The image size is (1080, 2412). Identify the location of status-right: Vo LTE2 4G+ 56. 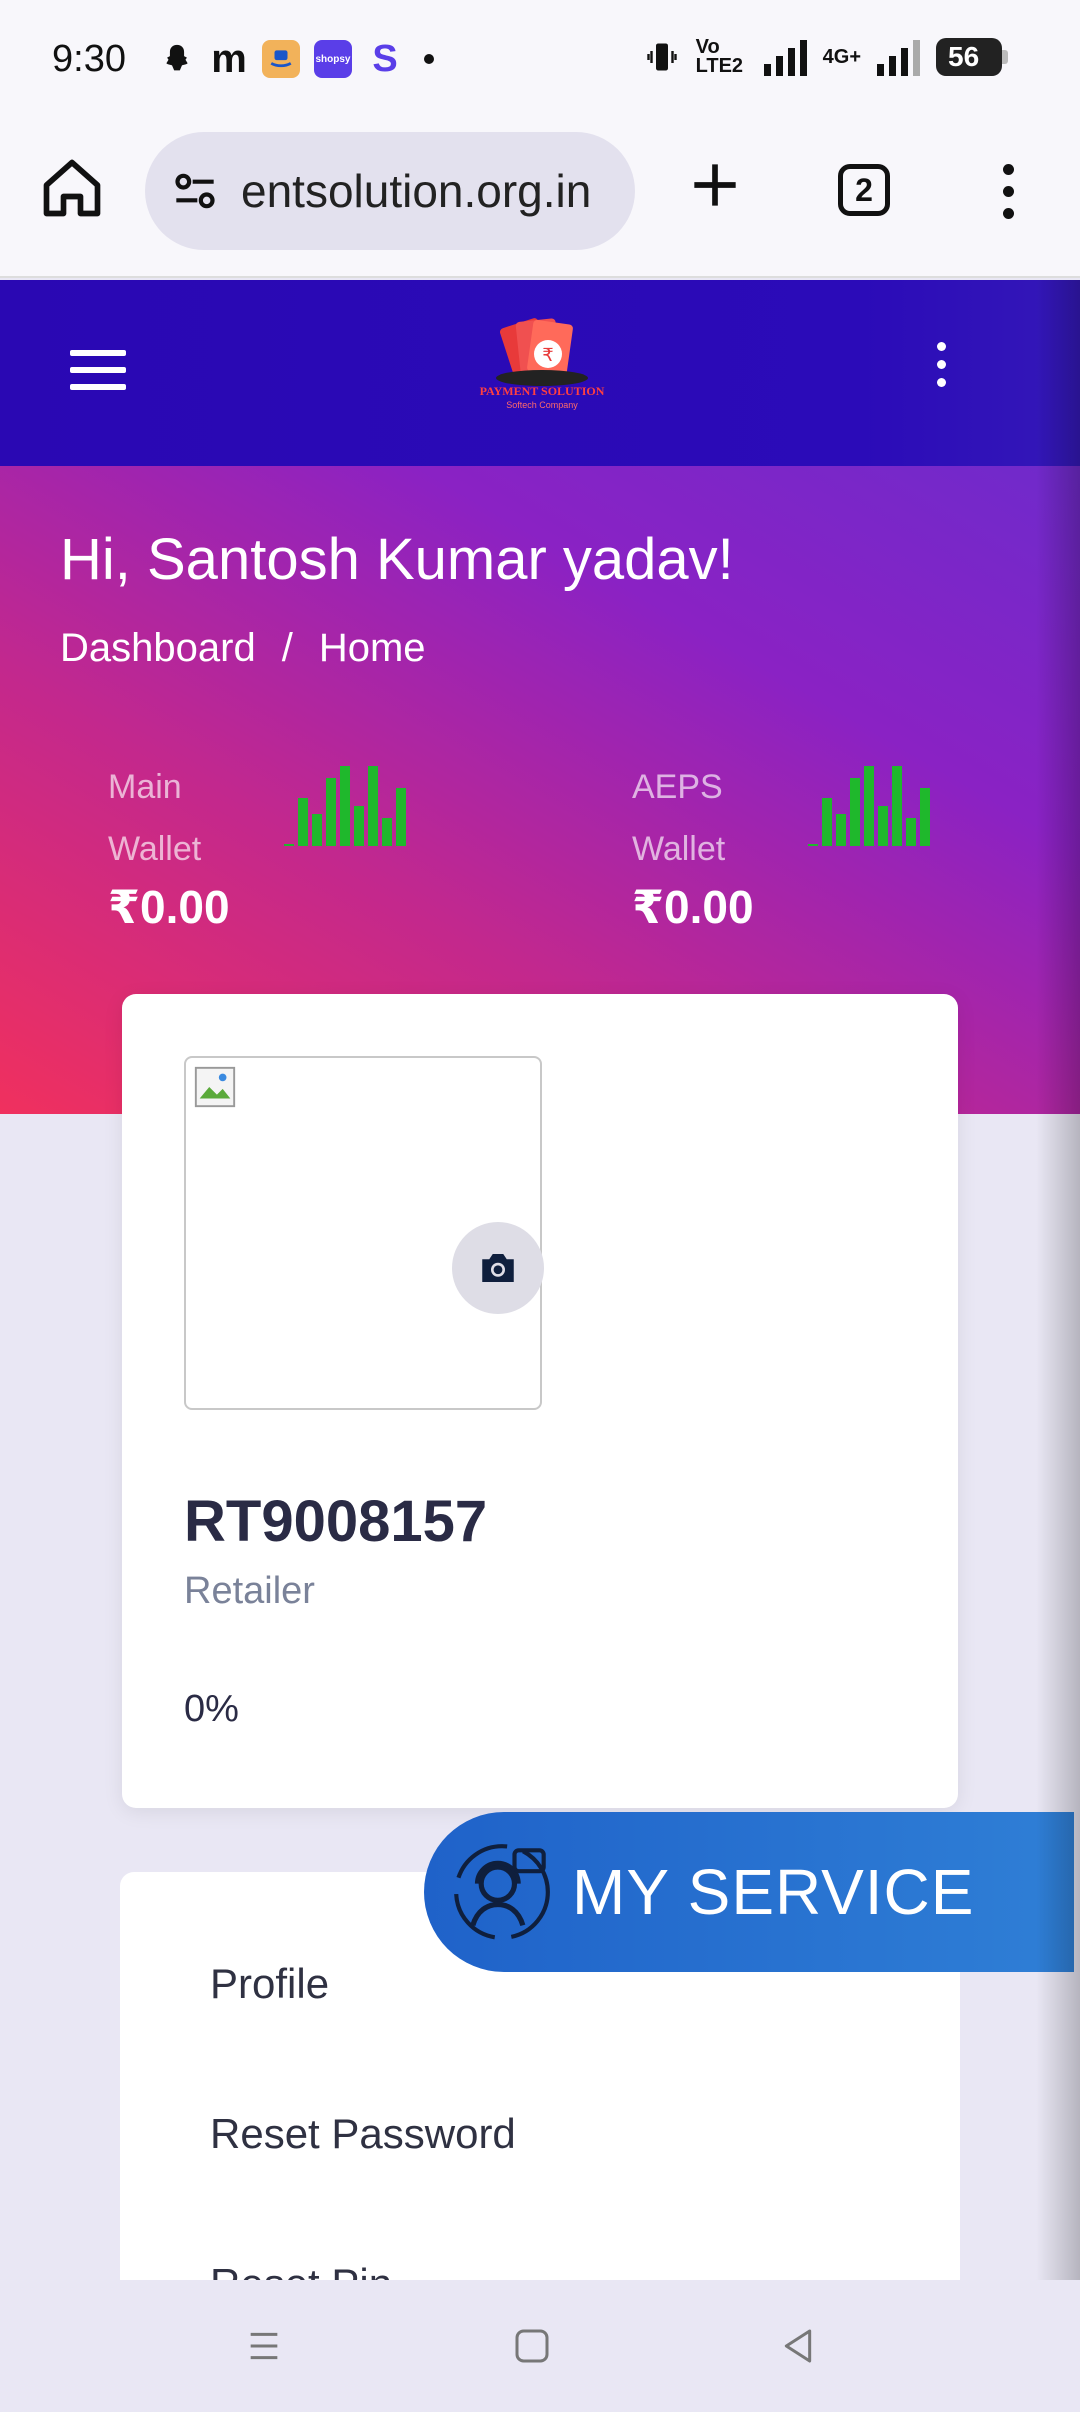
(826, 56).